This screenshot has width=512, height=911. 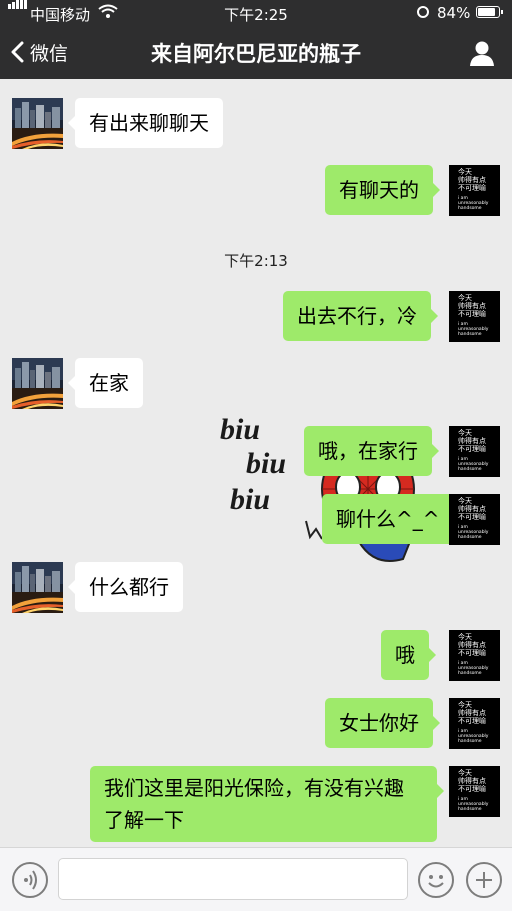 I want to click on message-bubble: 在家, so click(x=105, y=383).